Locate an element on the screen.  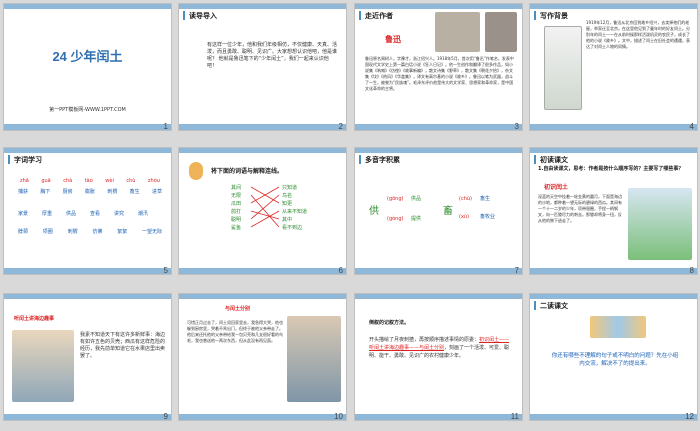
pinyin: chù is located at coordinates (131, 181).